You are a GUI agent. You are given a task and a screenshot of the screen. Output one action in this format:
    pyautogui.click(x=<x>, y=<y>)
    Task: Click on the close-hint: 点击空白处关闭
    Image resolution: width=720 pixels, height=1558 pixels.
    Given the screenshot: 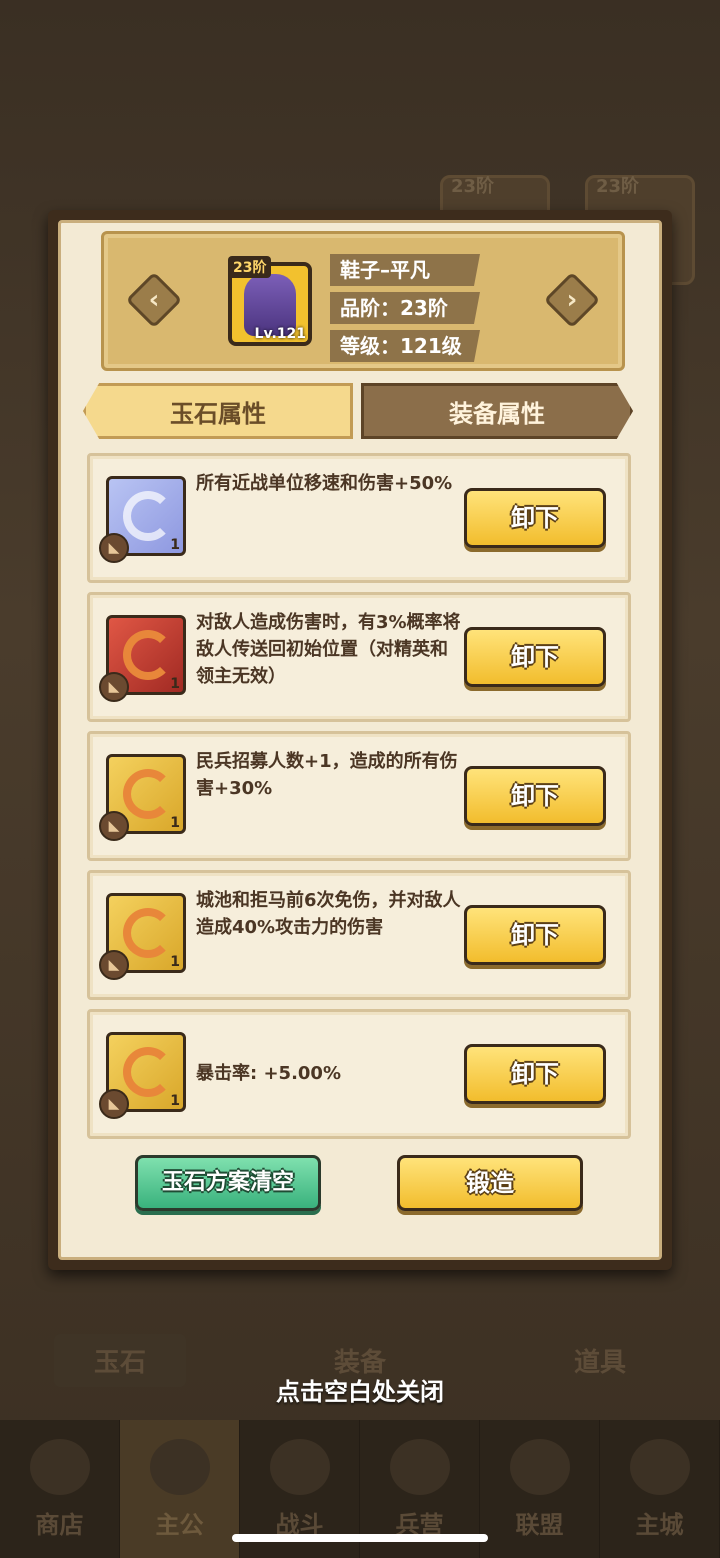 What is the action you would take?
    pyautogui.click(x=360, y=1389)
    